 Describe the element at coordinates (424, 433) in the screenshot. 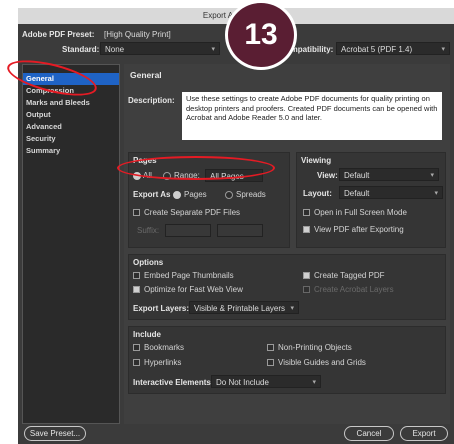

I see `export-button: Export` at that location.